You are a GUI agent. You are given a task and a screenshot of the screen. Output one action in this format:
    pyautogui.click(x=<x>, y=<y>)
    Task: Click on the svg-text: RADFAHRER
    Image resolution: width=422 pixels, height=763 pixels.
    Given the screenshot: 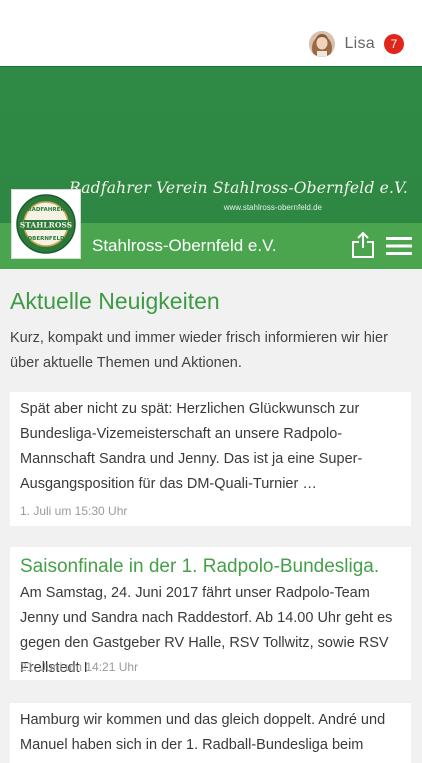 What is the action you would take?
    pyautogui.click(x=46, y=210)
    